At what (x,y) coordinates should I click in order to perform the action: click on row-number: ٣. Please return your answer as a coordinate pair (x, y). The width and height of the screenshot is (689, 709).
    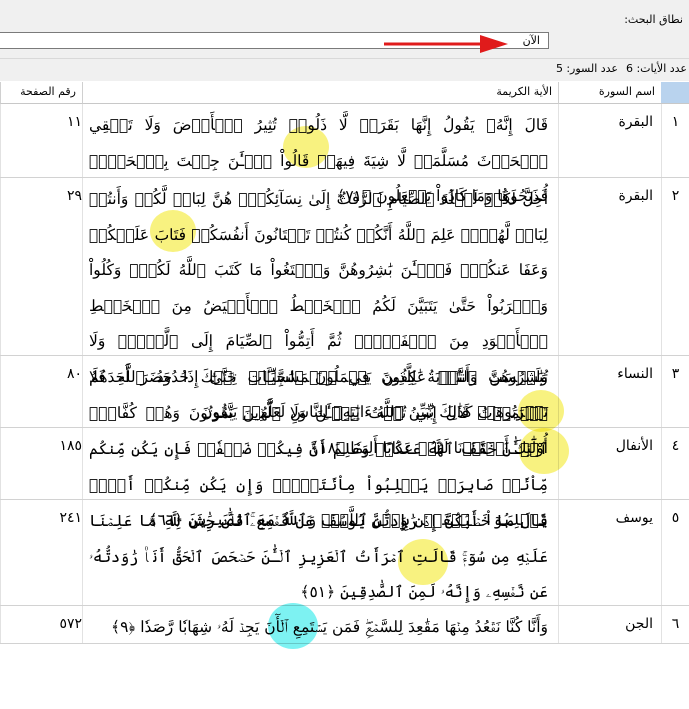
    Looking at the image, I should click on (675, 391).